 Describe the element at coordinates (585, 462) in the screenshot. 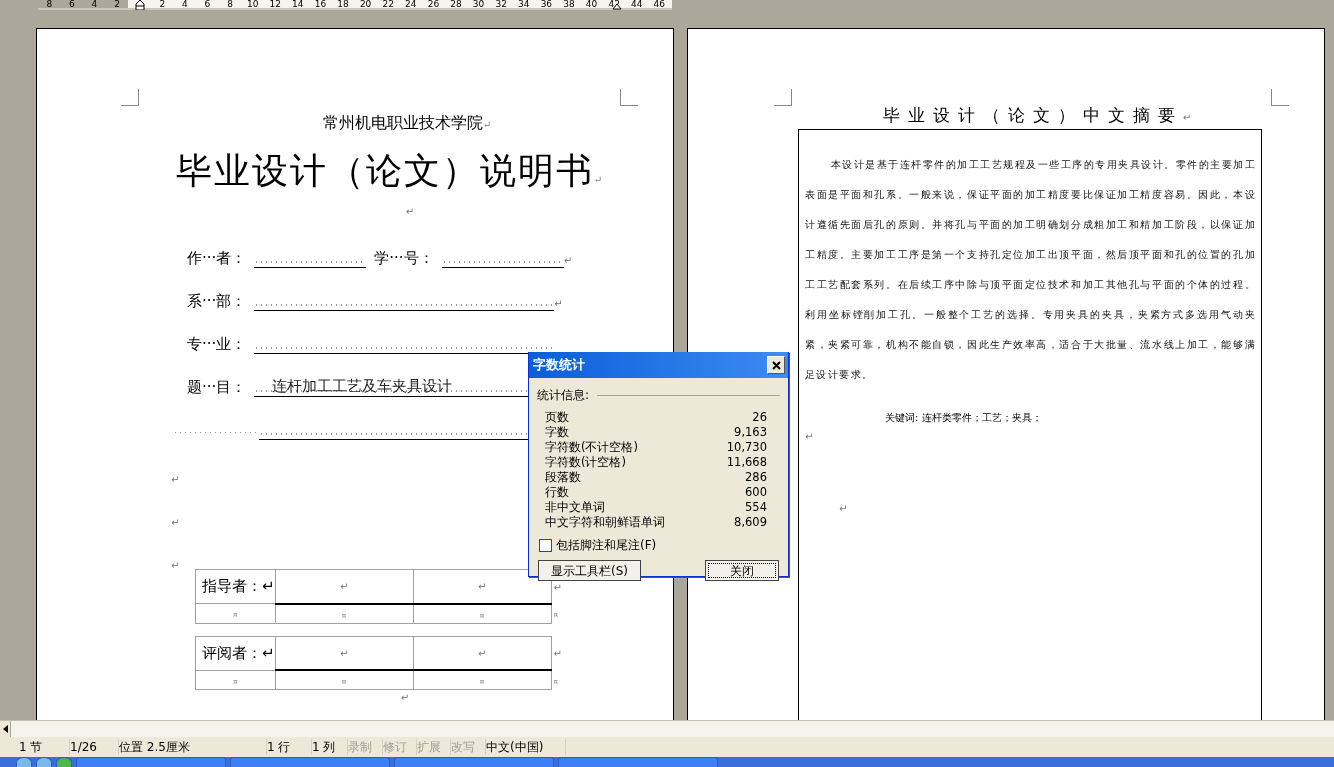

I see `stat-label: 字符数(计空格)` at that location.